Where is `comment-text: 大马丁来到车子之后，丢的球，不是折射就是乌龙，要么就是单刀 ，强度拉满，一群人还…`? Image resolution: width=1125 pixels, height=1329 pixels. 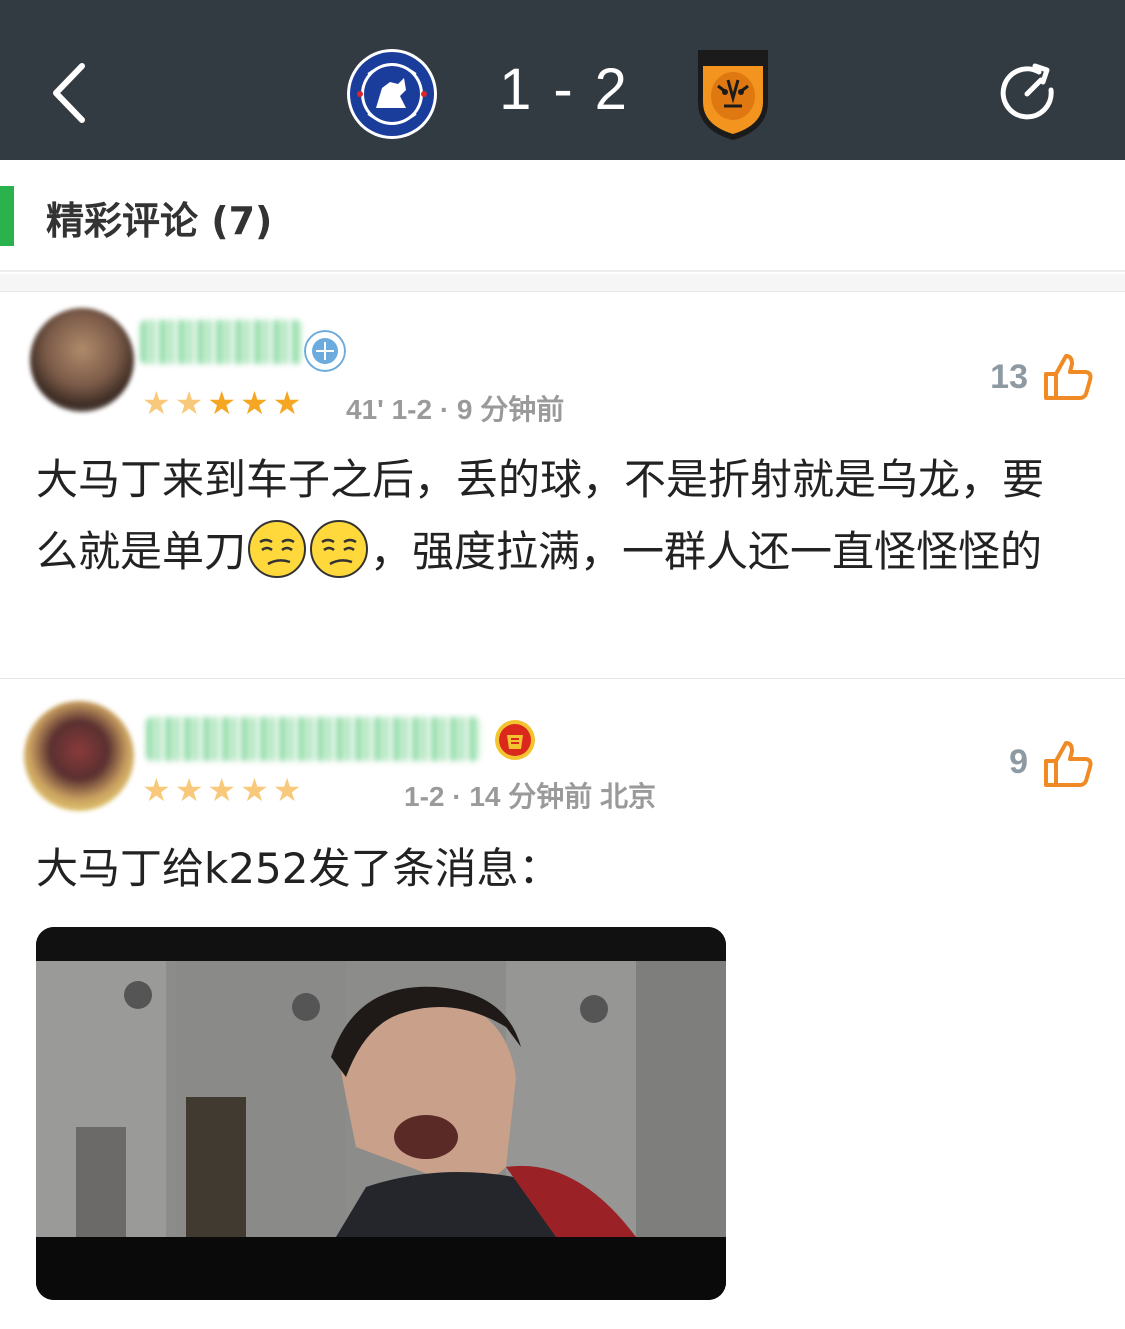 comment-text: 大马丁来到车子之后，丢的球，不是折射就是乌龙，要么就是单刀 ，强度拉满，一群人还… is located at coordinates (551, 516).